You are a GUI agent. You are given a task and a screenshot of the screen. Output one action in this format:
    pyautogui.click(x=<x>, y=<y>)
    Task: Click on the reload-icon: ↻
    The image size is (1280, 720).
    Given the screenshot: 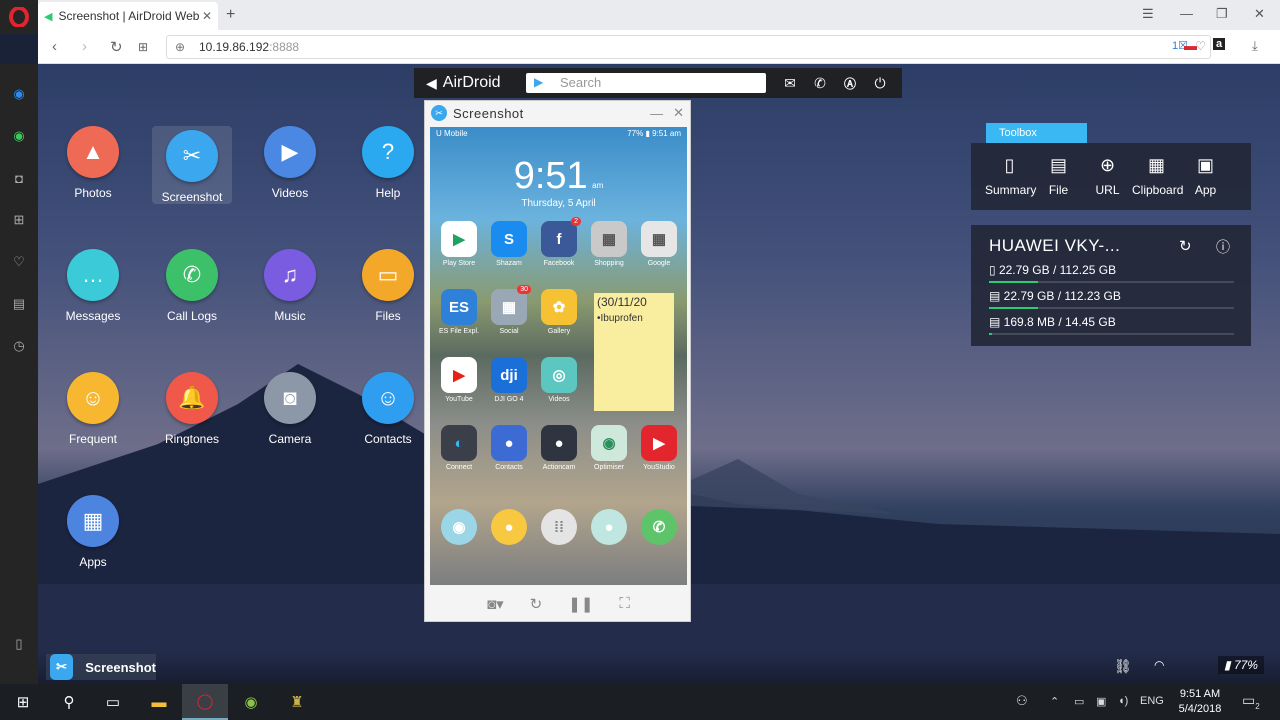 What is the action you would take?
    pyautogui.click(x=116, y=47)
    